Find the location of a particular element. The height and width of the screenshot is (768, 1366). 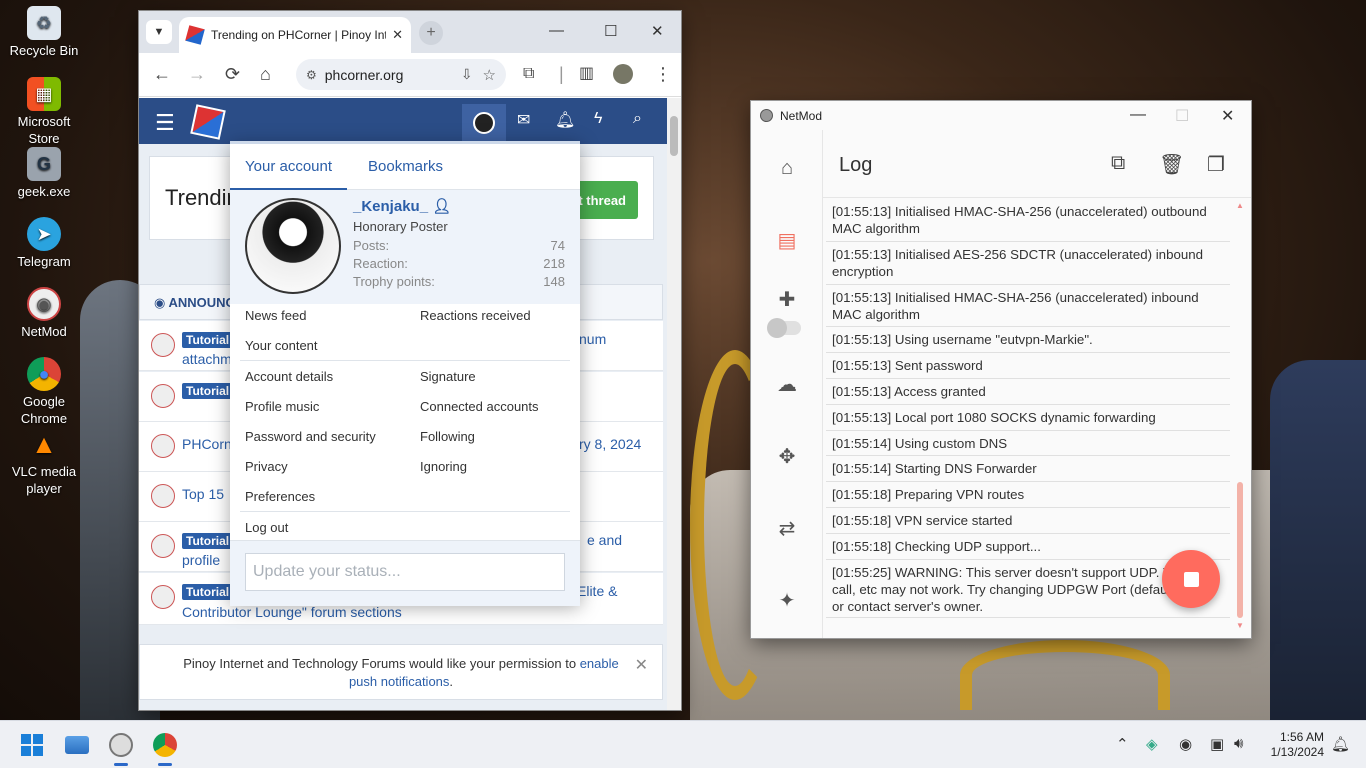

install-app-icon: ⇩ is located at coordinates (467, 74).